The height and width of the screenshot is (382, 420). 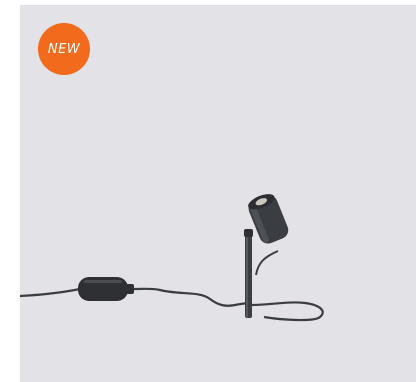 I want to click on cable-loop, so click(x=287, y=311).